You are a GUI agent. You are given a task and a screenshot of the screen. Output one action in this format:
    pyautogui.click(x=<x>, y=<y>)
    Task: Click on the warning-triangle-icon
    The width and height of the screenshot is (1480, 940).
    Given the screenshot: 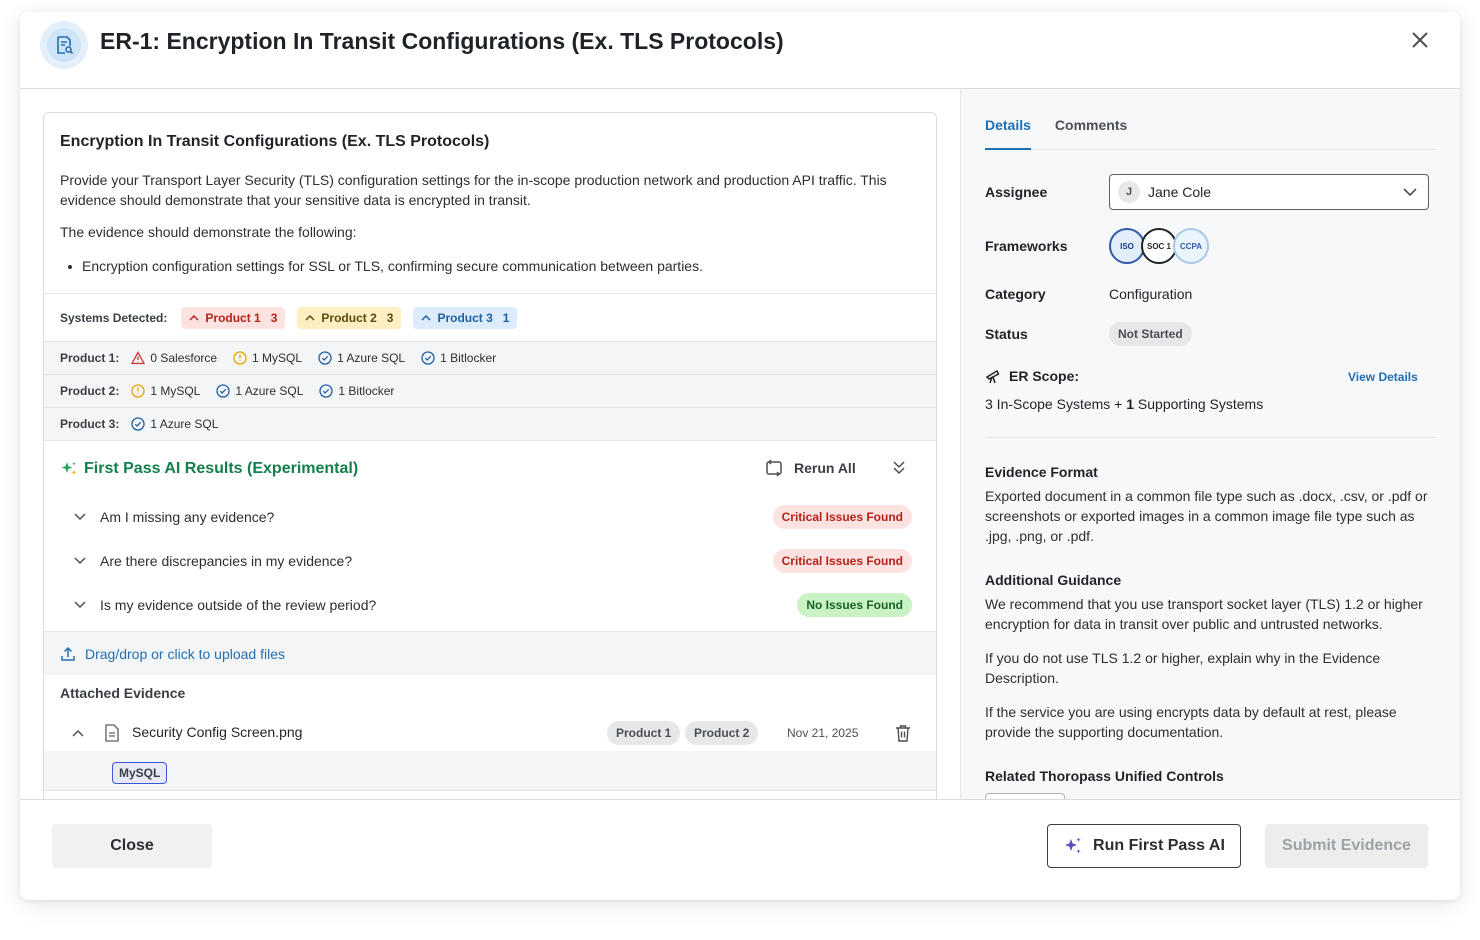 What is the action you would take?
    pyautogui.click(x=138, y=358)
    